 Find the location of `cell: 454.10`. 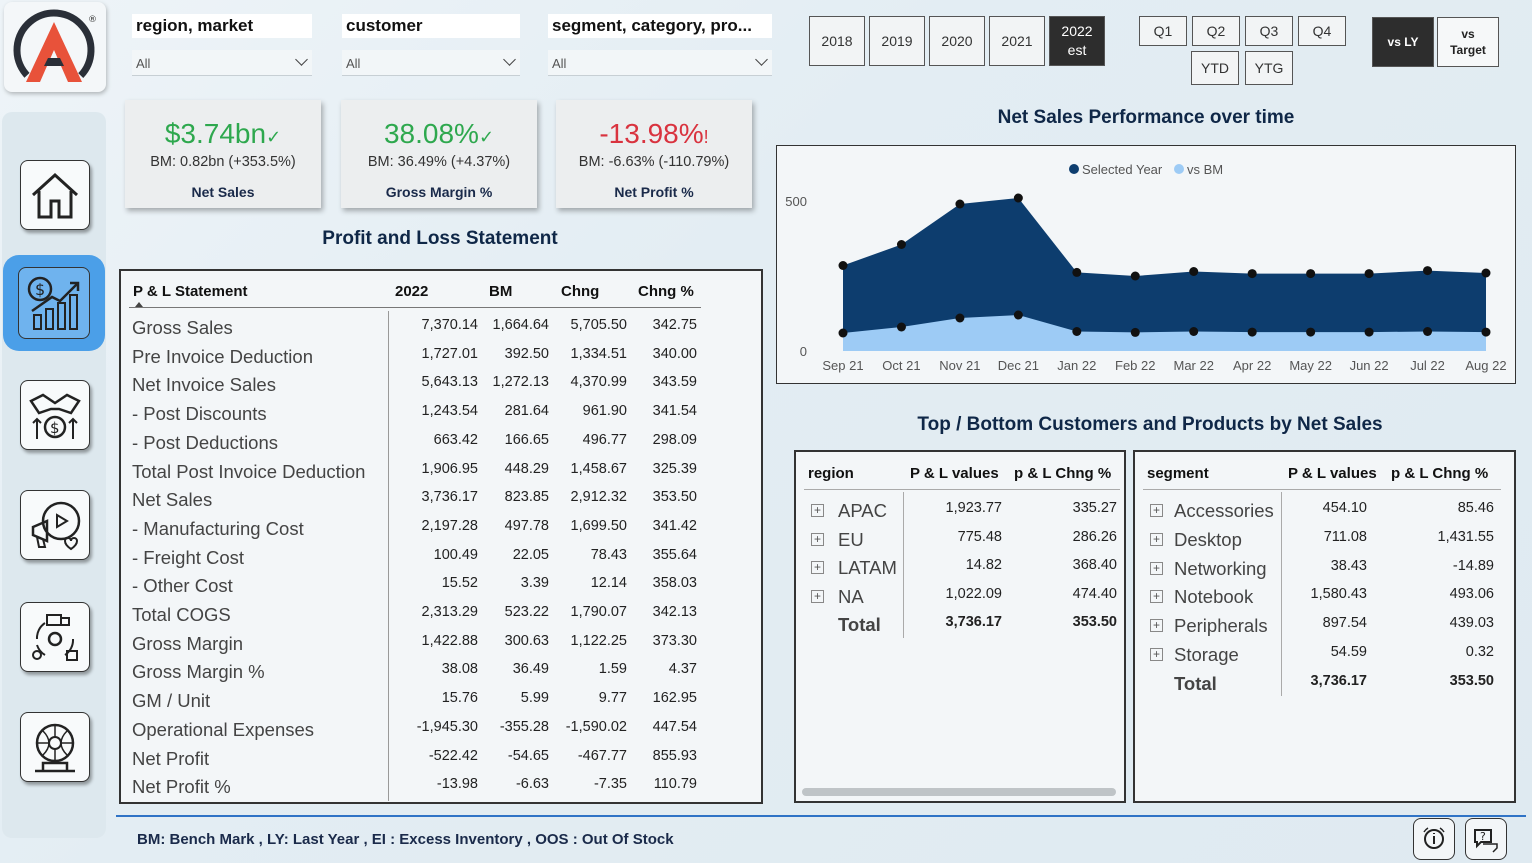

cell: 454.10 is located at coordinates (1344, 508).